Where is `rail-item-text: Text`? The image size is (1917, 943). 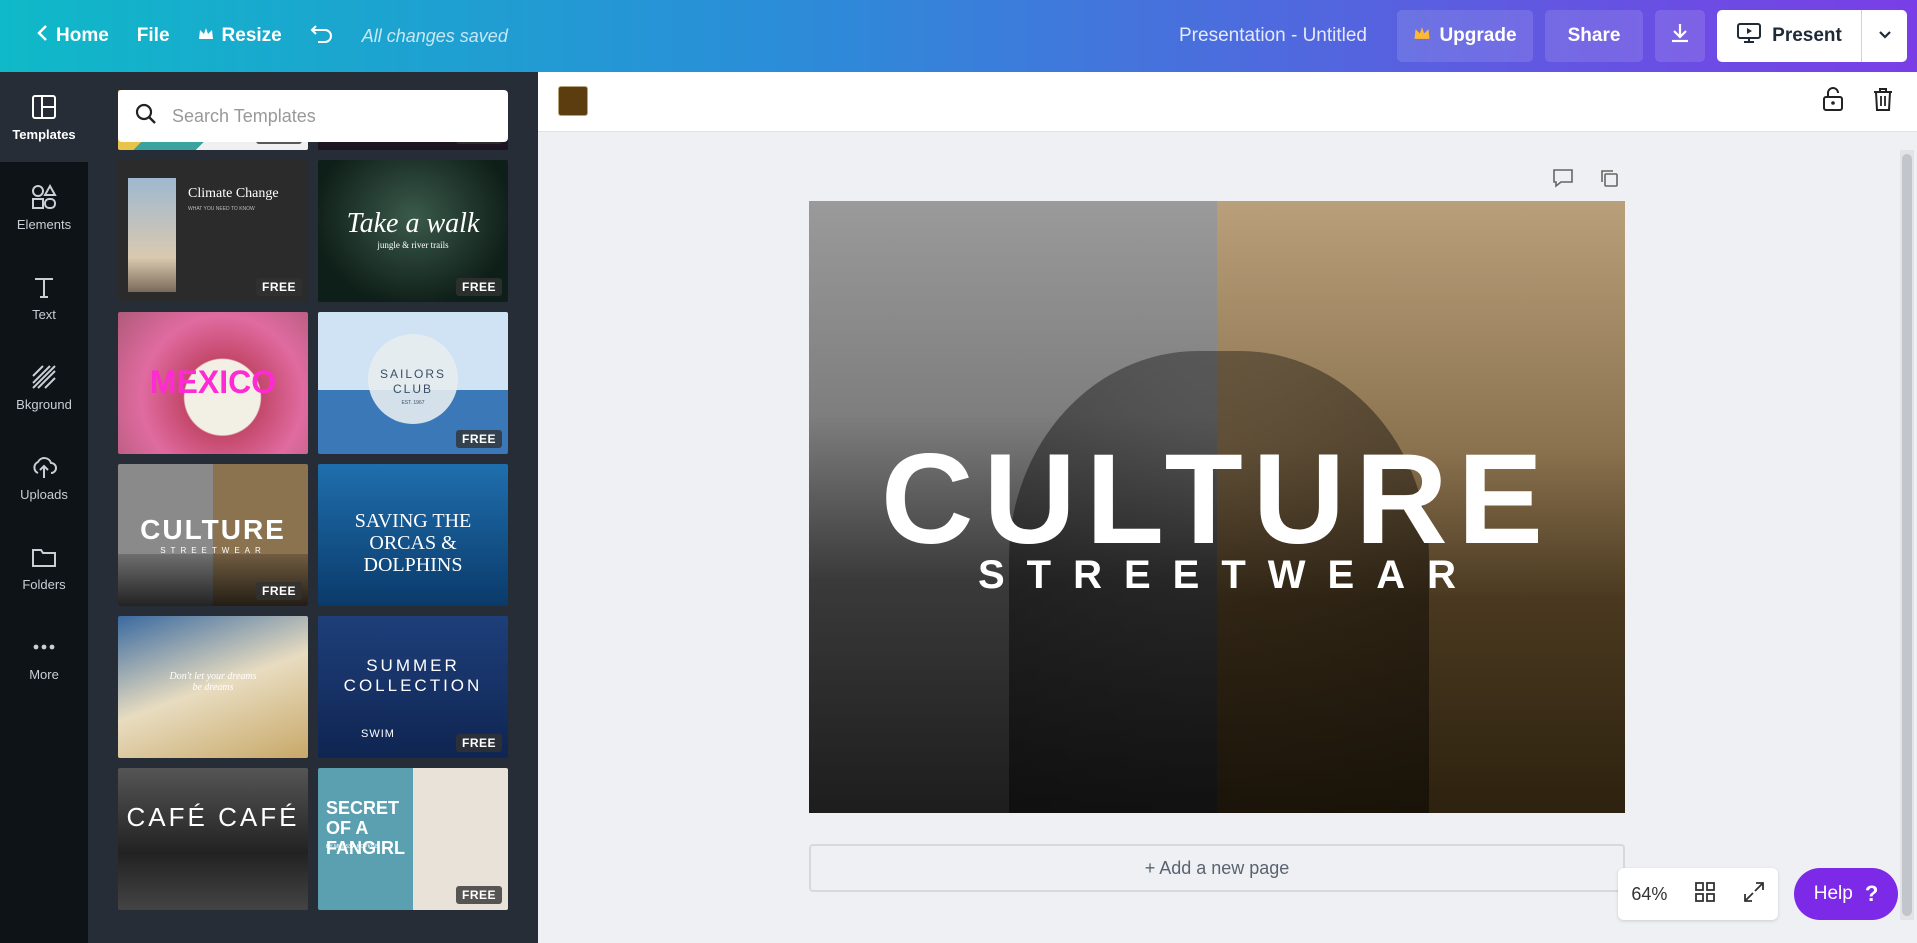
rail-item-text: Text is located at coordinates (44, 297).